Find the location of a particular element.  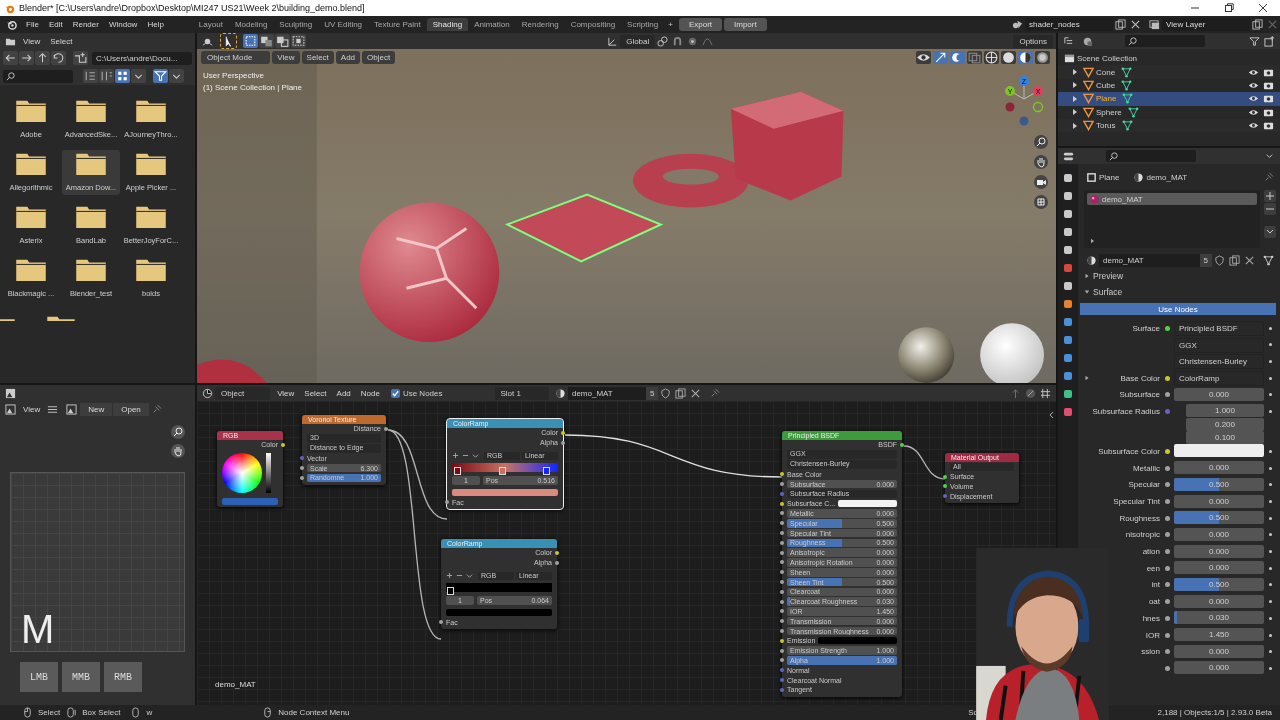

property-label: Specular is located at coordinates (1144, 485).